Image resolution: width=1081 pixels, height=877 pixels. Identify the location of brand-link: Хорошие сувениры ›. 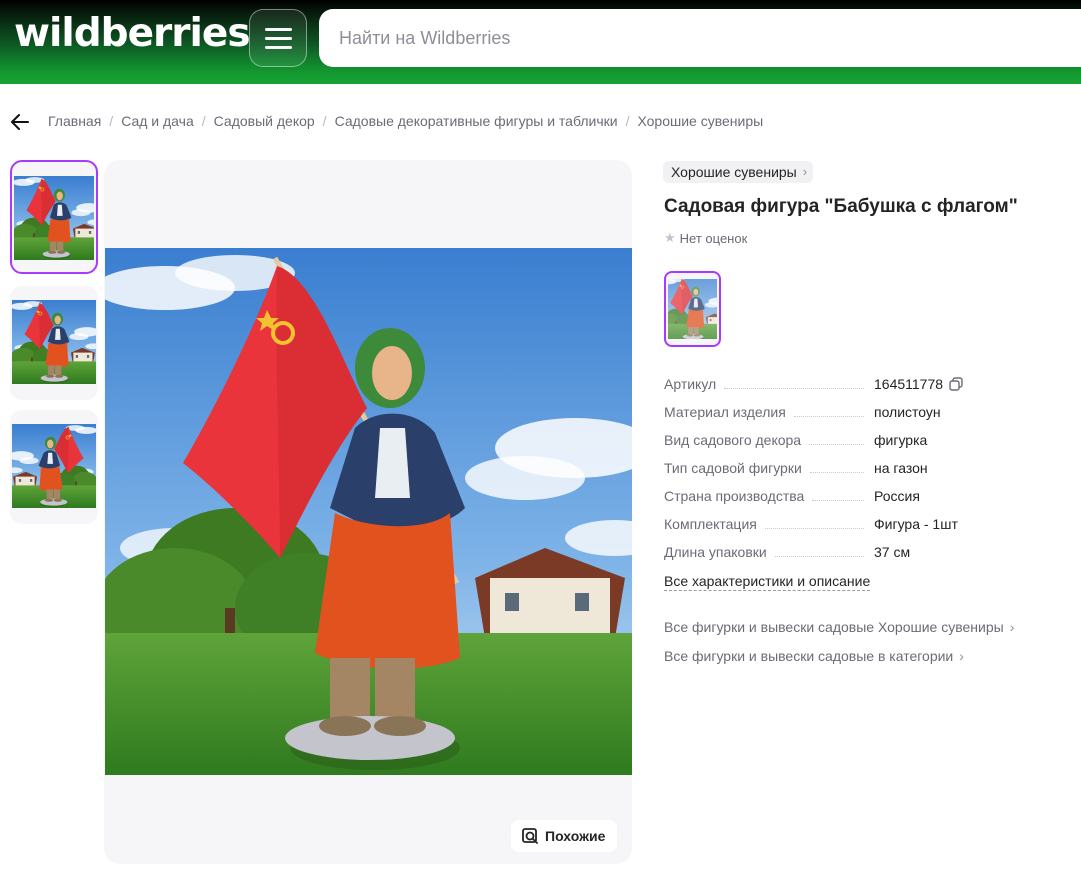
(738, 172).